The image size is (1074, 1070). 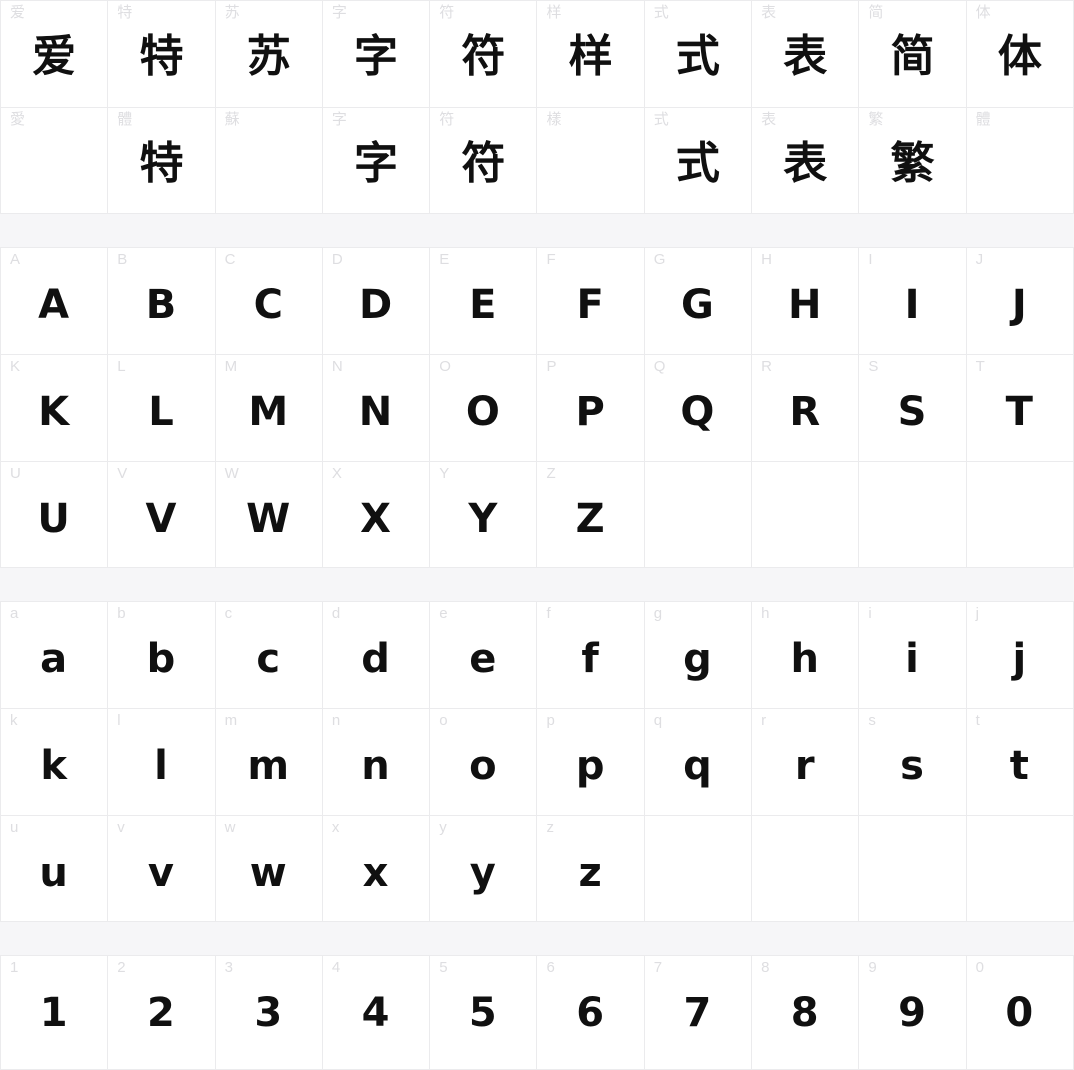 I want to click on glyph-cell: TT, so click(x=1020, y=408).